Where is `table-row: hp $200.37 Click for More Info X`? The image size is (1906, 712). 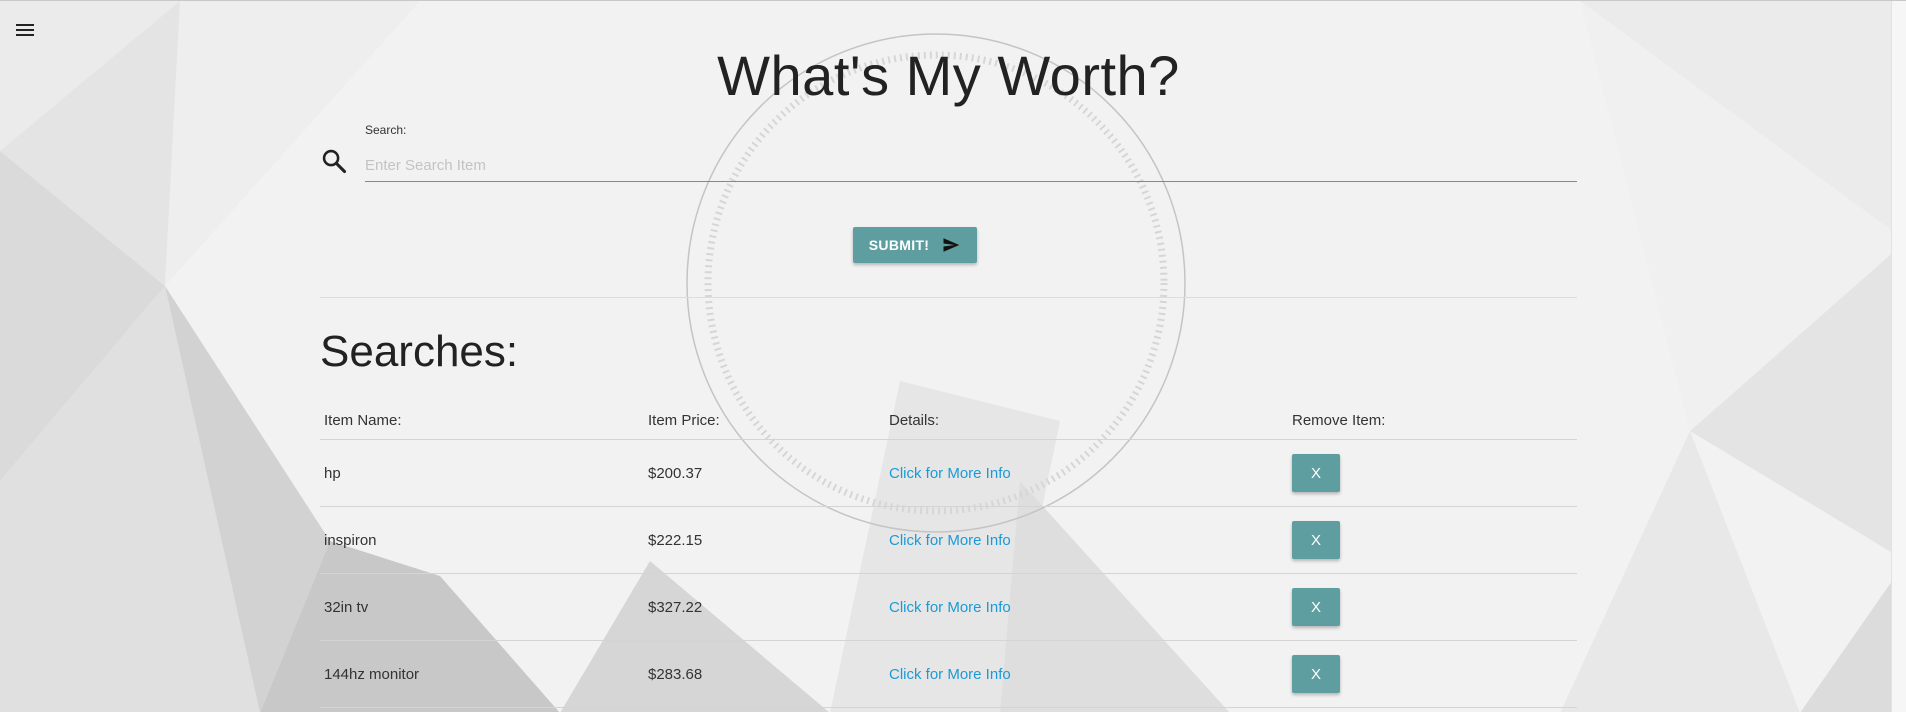
table-row: hp $200.37 Click for More Info X is located at coordinates (948, 473).